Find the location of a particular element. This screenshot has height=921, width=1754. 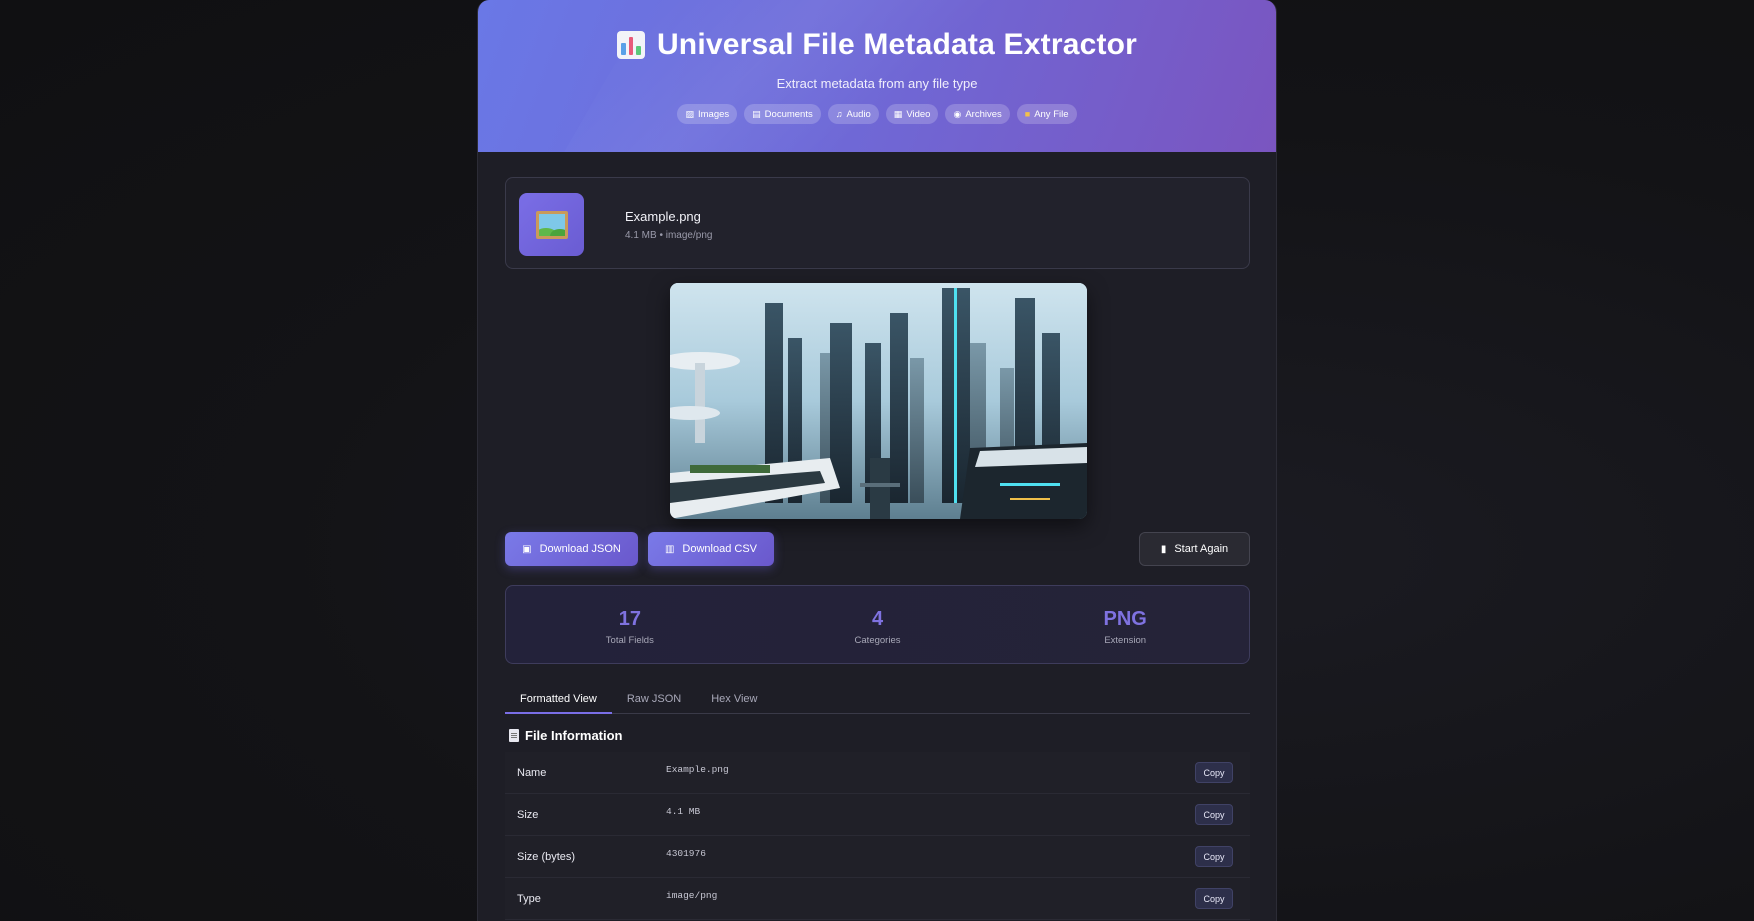

preview-image is located at coordinates (878, 401).